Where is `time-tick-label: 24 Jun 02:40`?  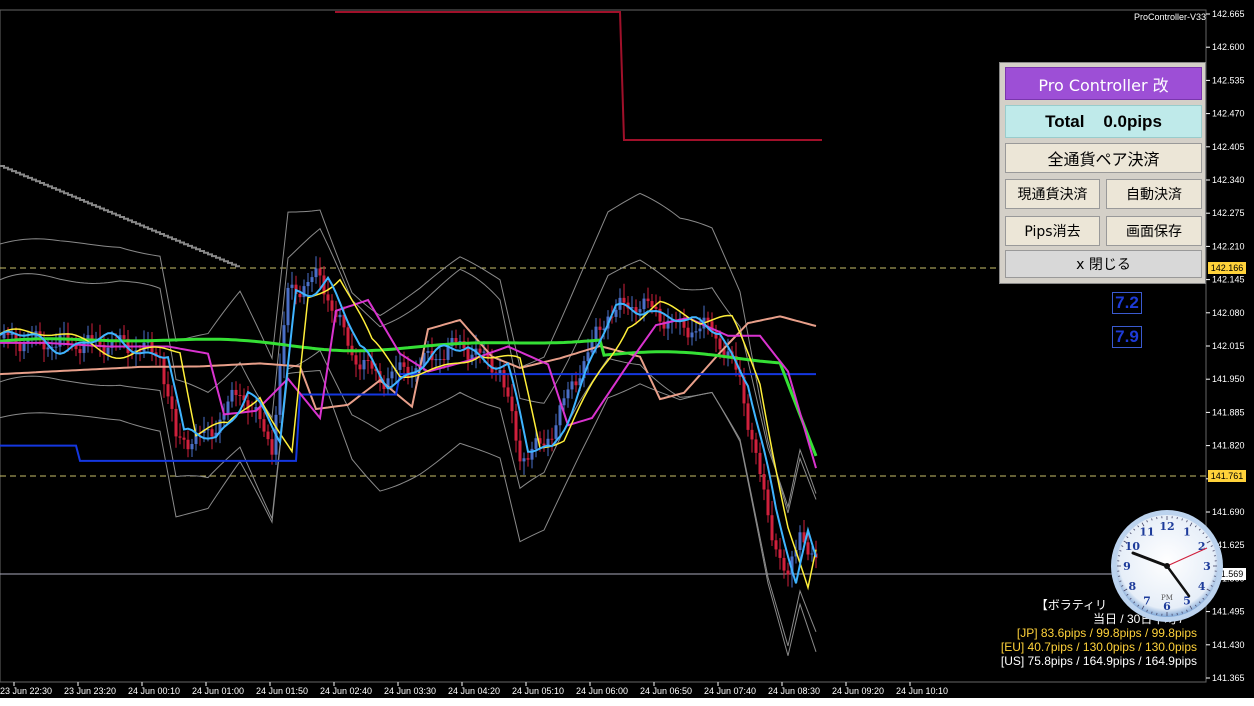
time-tick-label: 24 Jun 02:40 is located at coordinates (346, 691).